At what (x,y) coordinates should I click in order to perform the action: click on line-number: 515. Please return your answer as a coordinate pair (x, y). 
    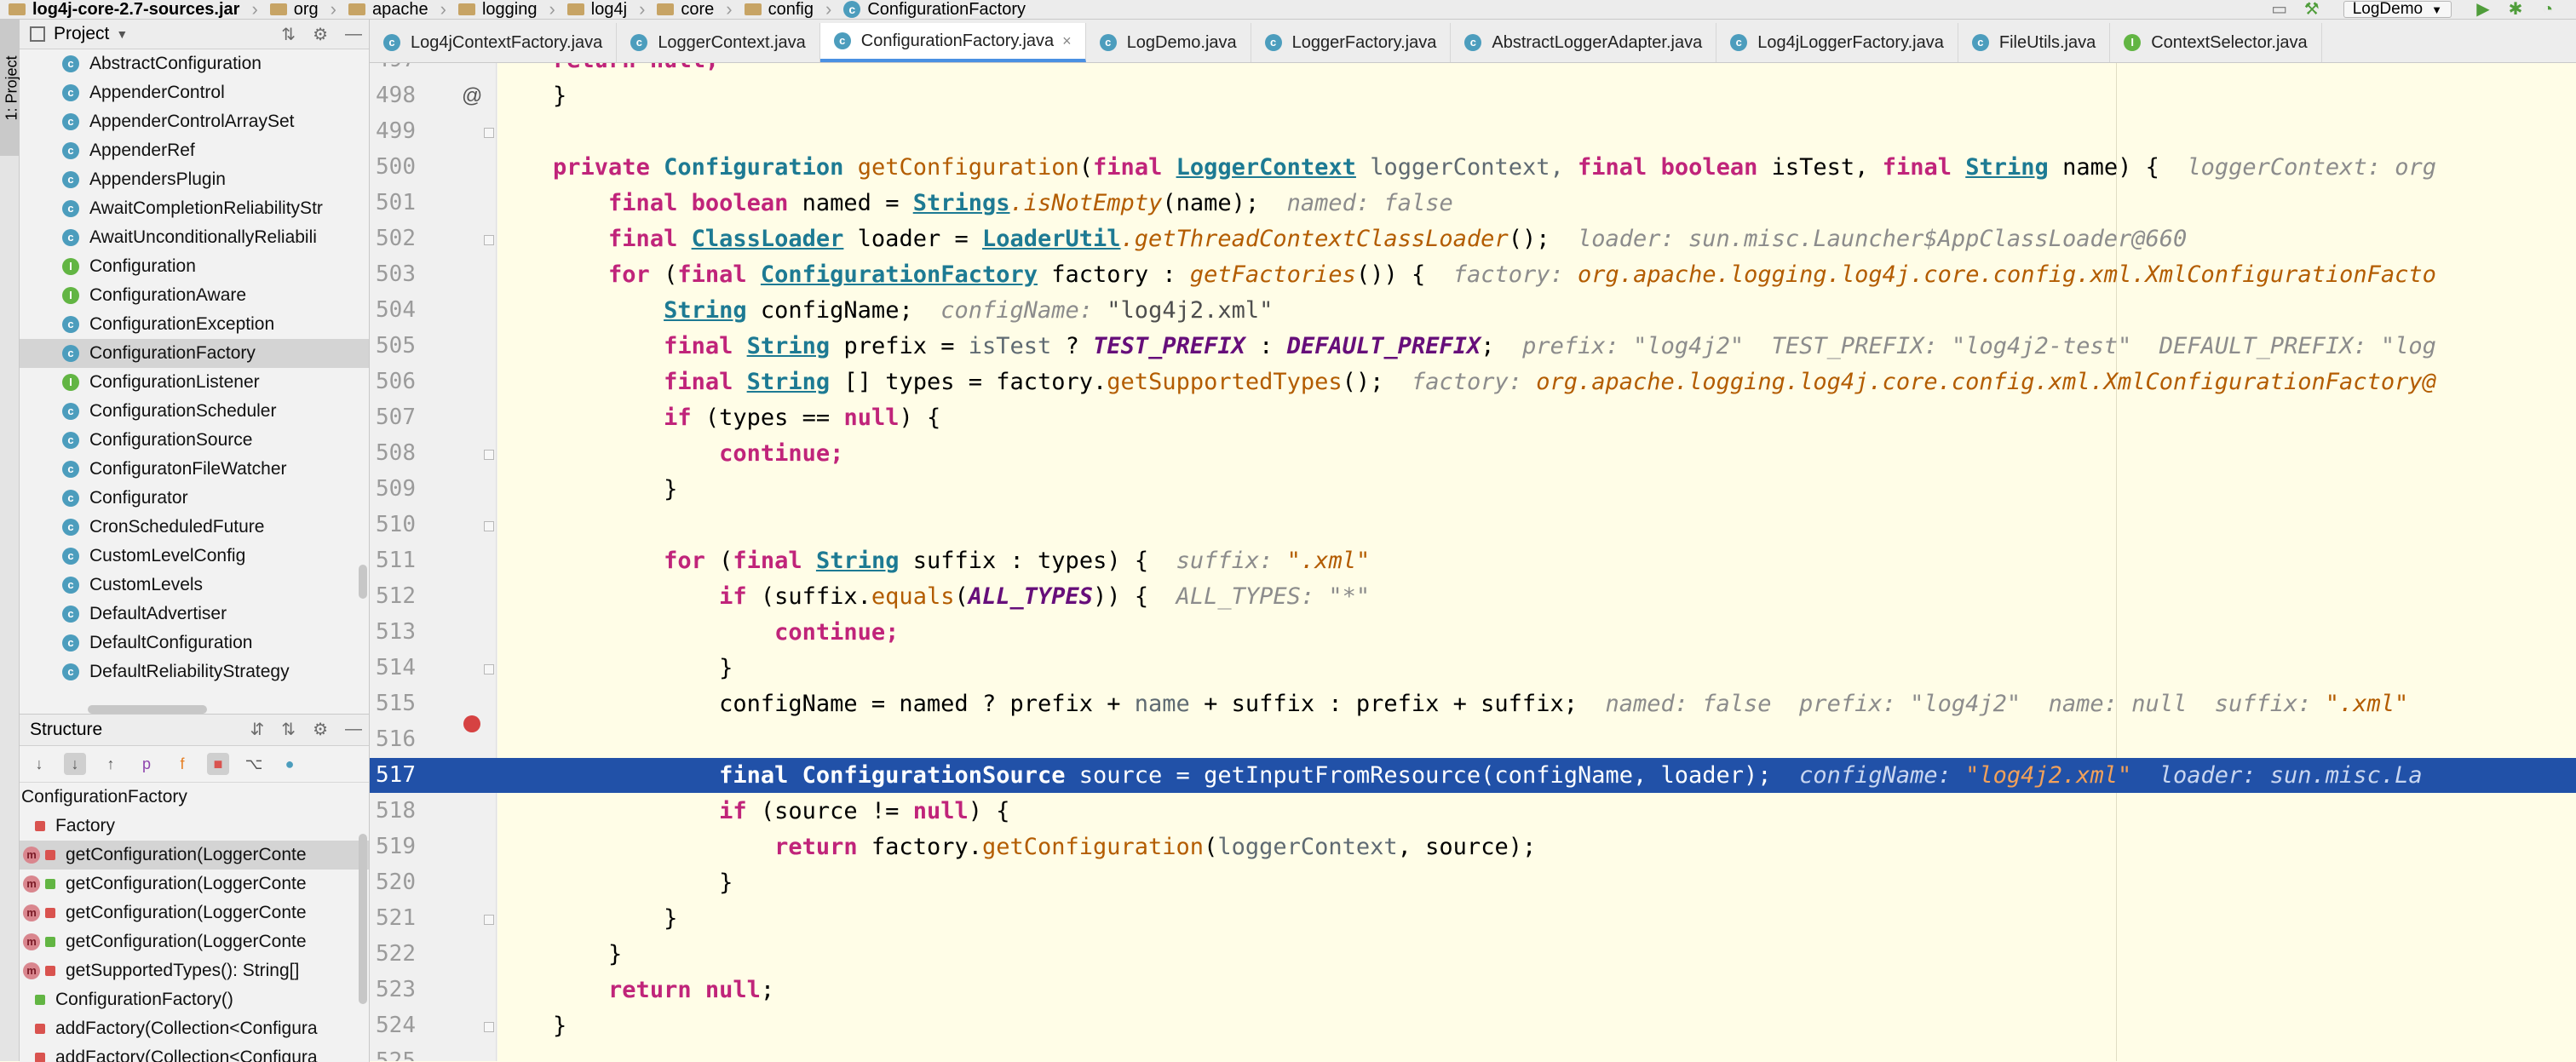
    Looking at the image, I should click on (393, 703).